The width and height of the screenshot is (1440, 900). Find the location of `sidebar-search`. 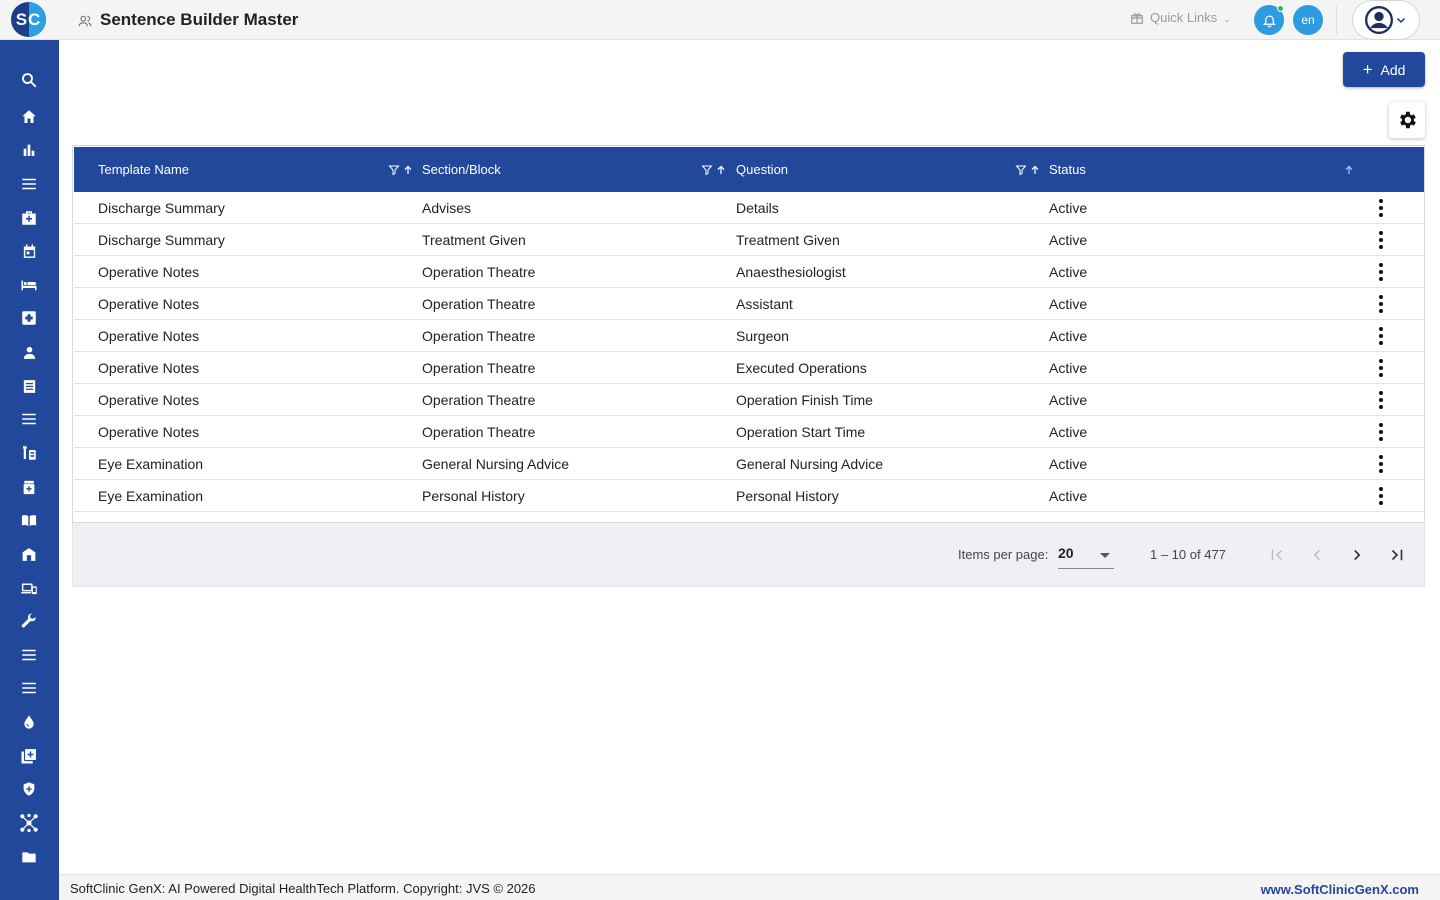

sidebar-search is located at coordinates (29, 80).